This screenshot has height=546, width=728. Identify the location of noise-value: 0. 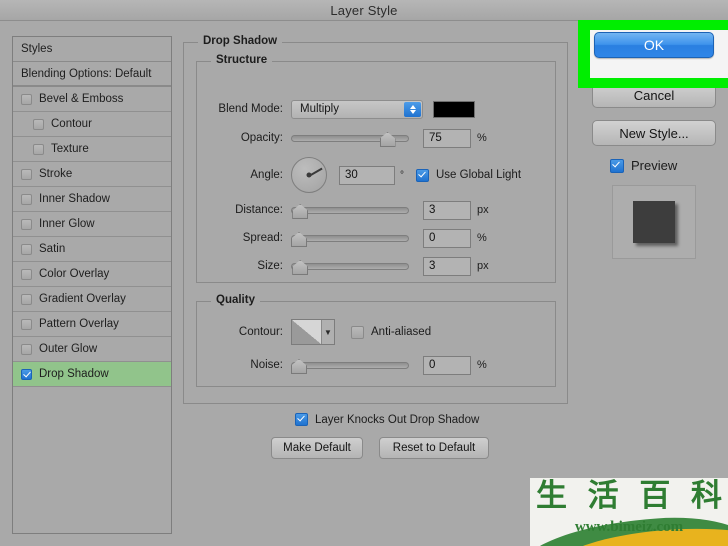
(432, 365).